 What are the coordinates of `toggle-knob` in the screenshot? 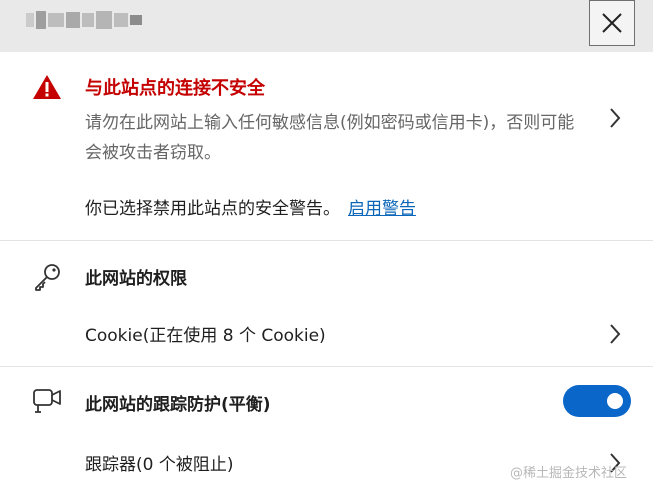 It's located at (615, 401).